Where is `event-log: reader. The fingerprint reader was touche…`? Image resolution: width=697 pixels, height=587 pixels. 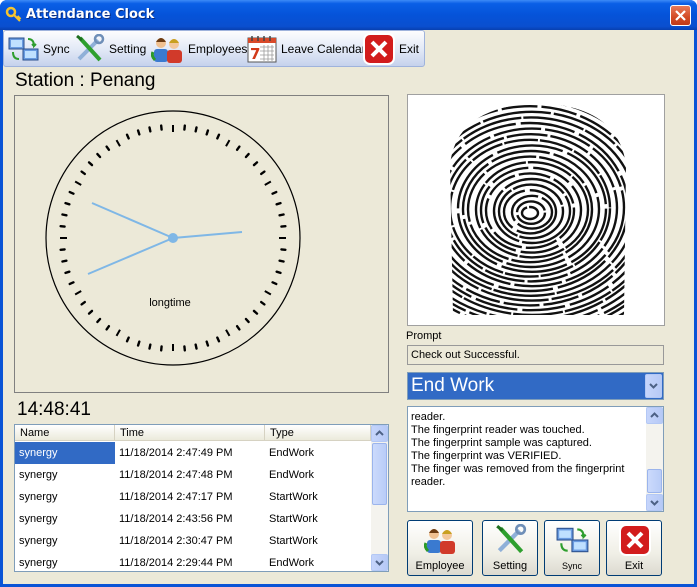 event-log: reader. The fingerprint reader was touche… is located at coordinates (535, 459).